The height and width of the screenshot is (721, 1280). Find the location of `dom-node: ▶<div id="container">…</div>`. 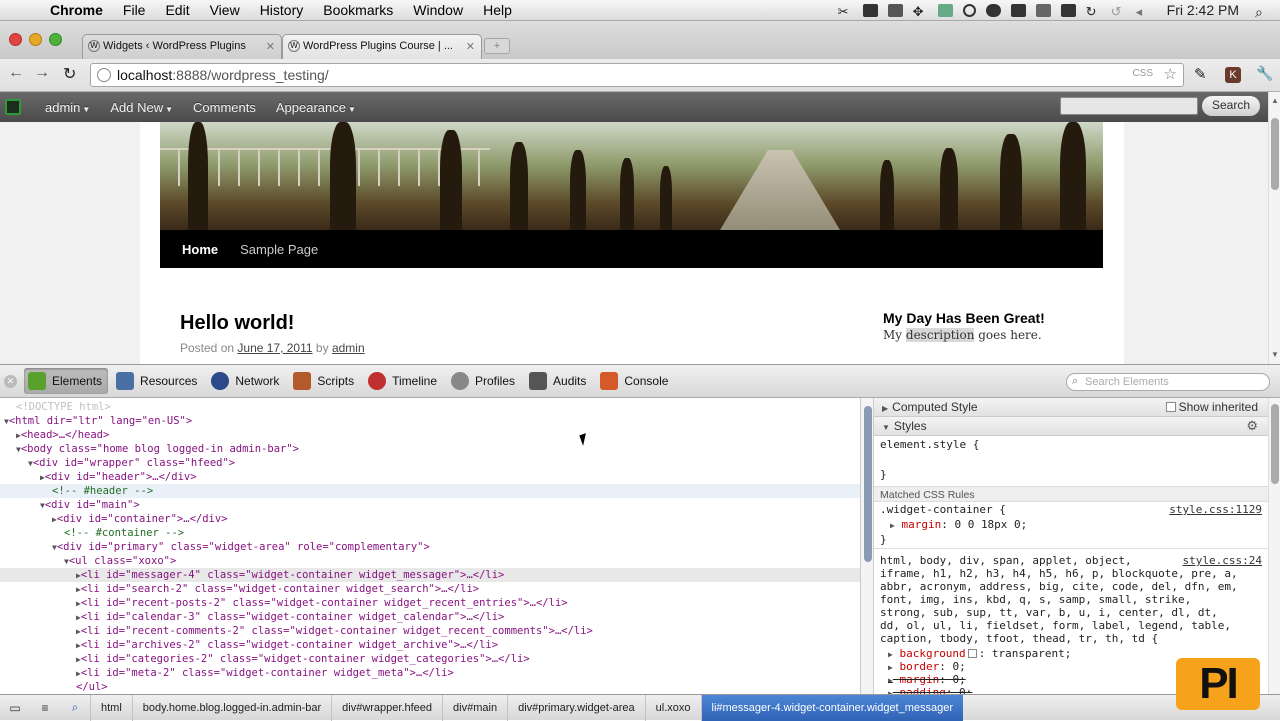

dom-node: ▶<div id="container">…</div> is located at coordinates (430, 519).